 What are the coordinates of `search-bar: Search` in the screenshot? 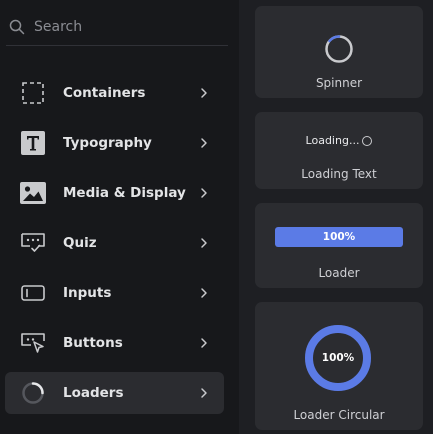 It's located at (117, 27).